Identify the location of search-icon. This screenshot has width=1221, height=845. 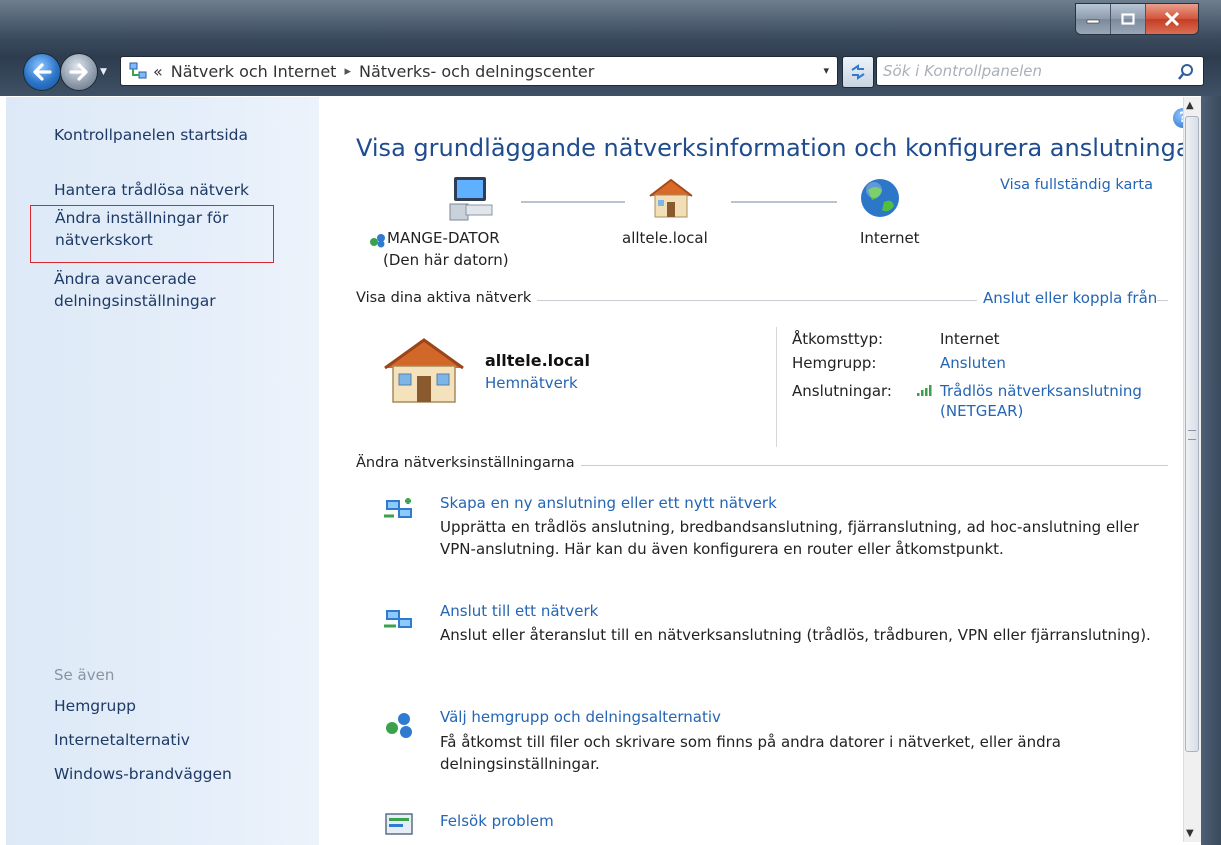
(1186, 72).